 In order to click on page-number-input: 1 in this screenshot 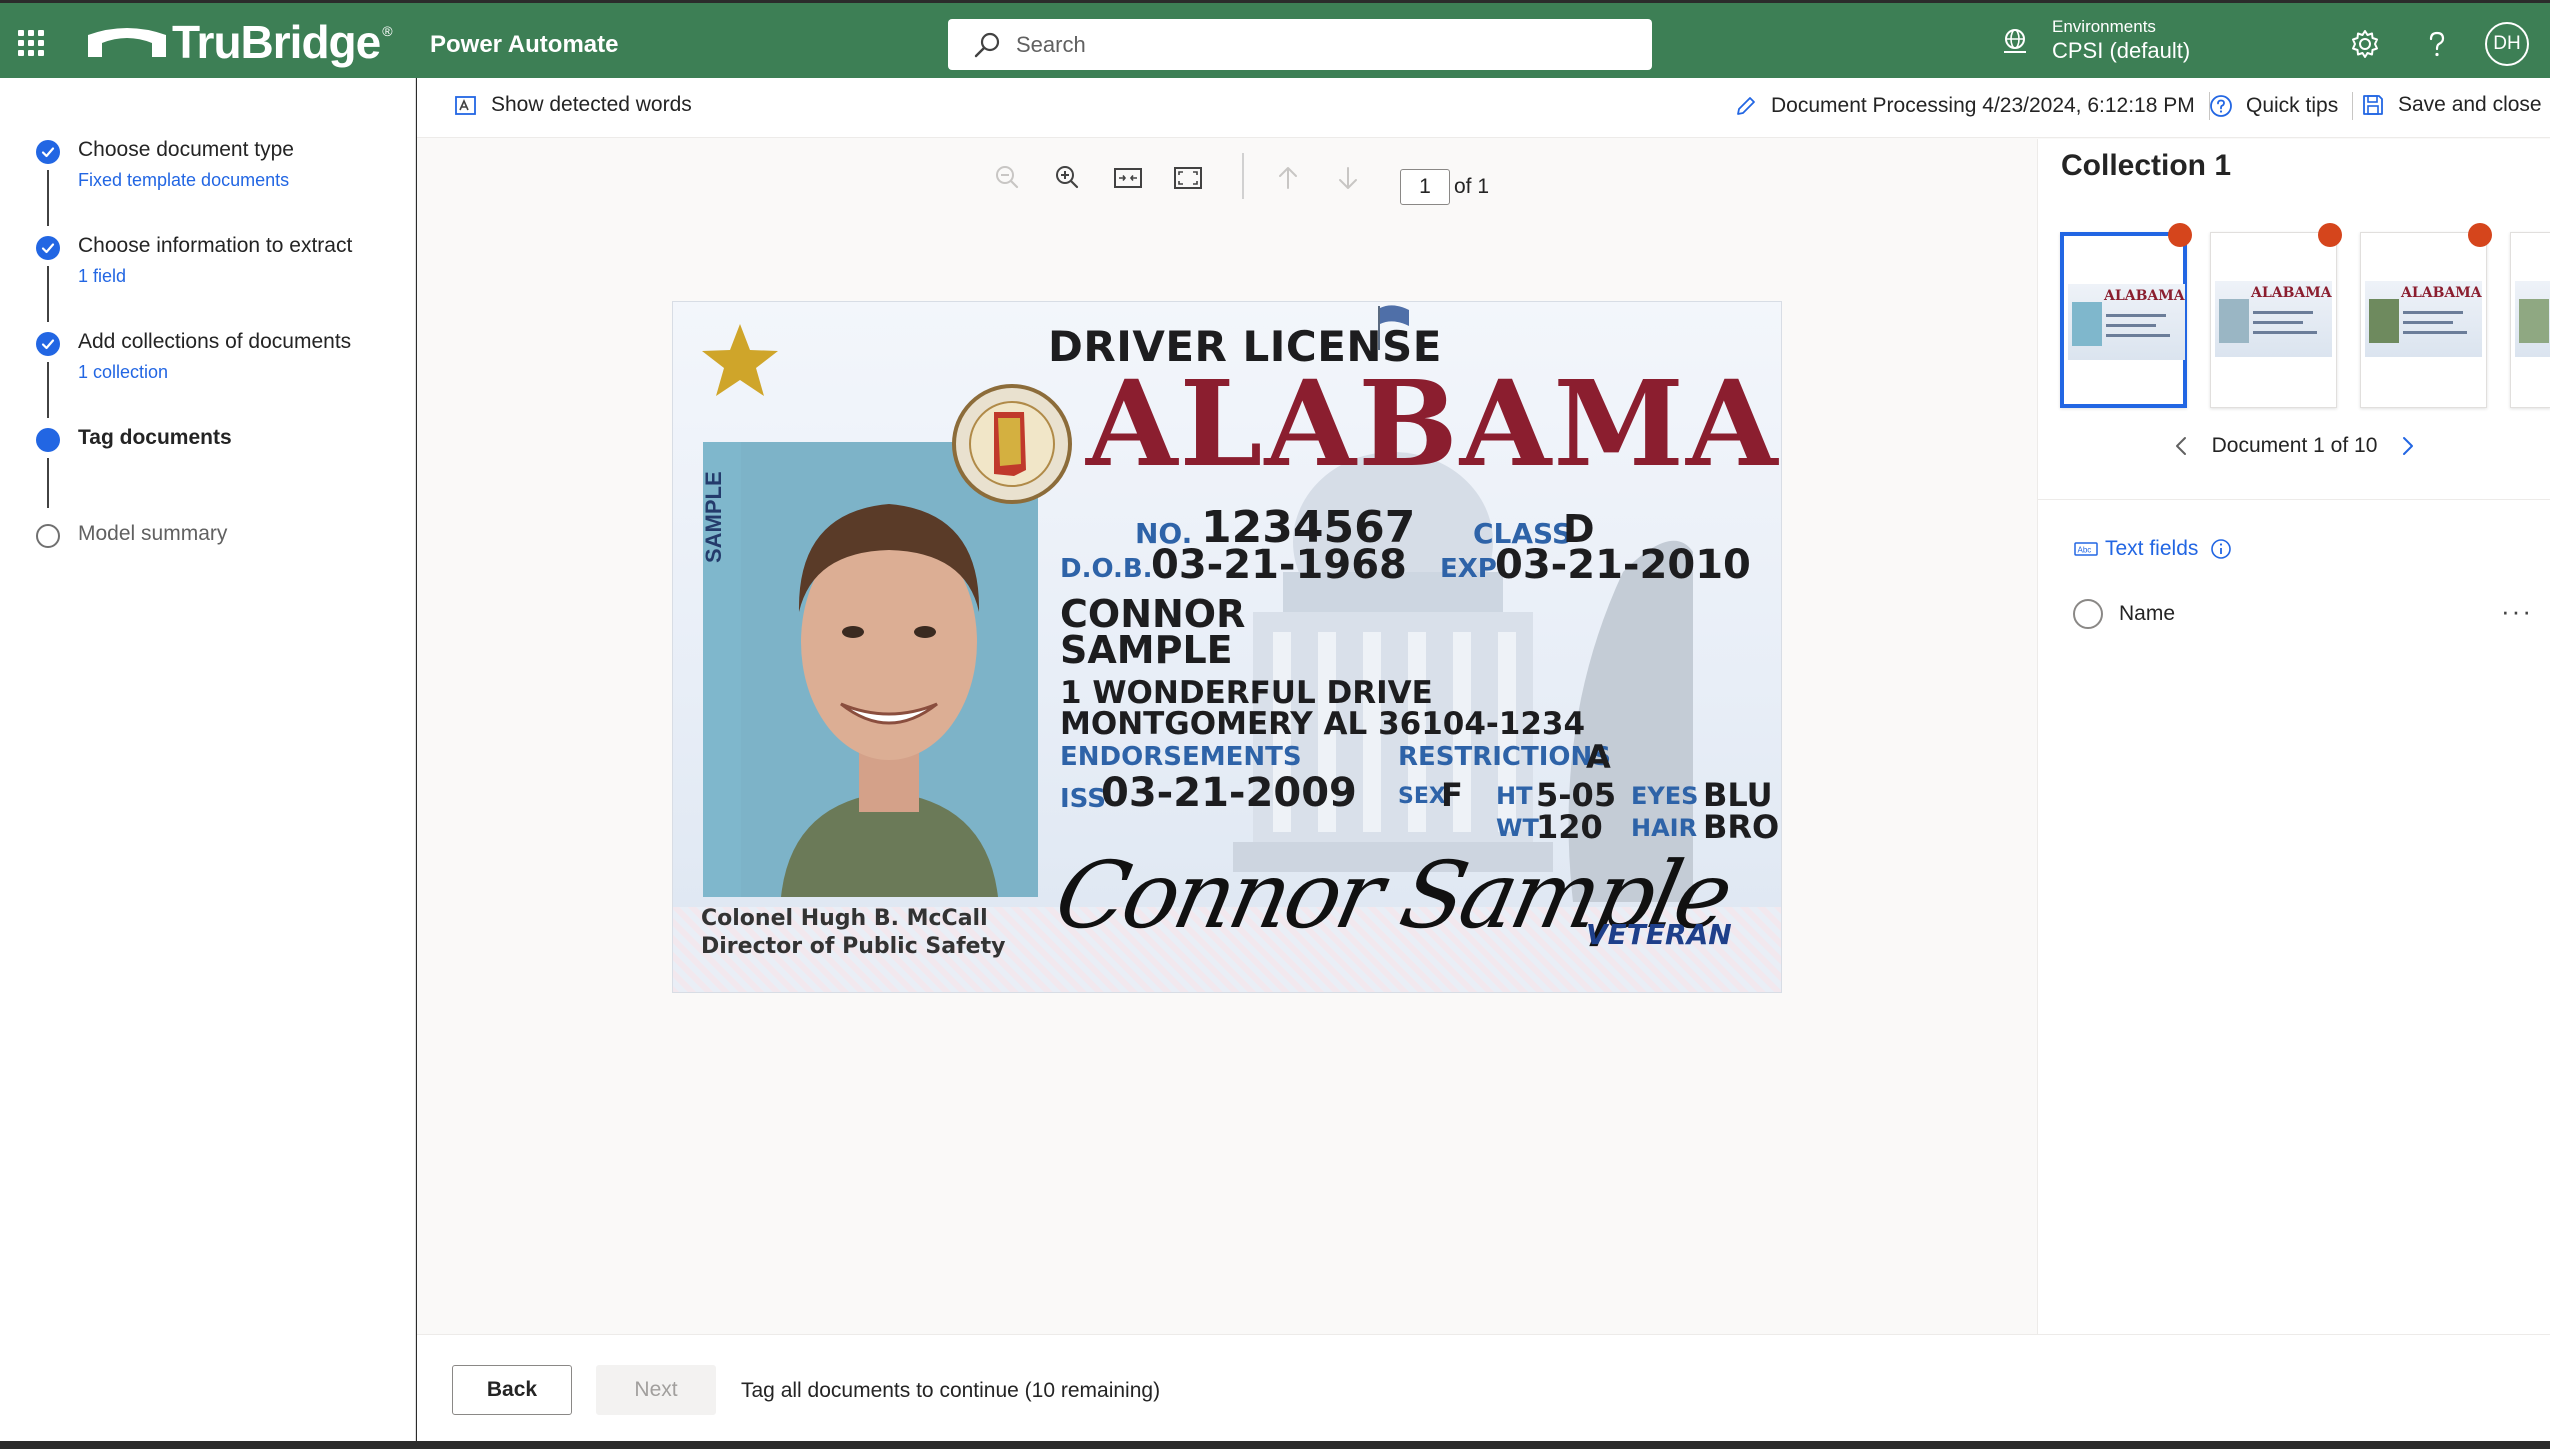, I will do `click(1425, 187)`.